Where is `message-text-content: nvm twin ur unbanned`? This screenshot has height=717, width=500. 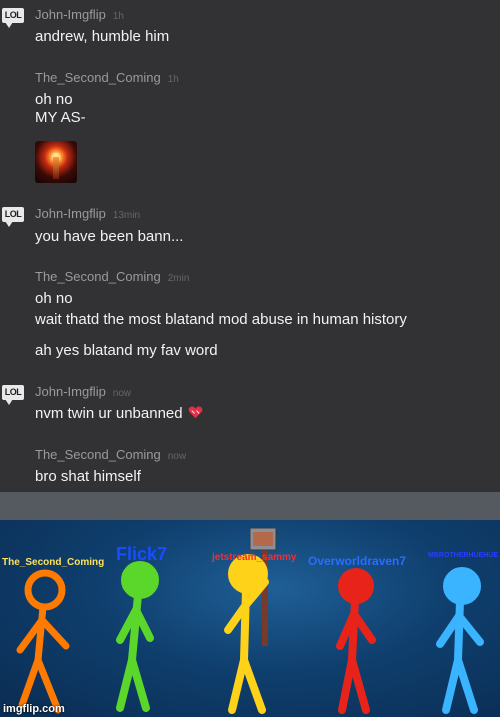
message-text-content: nvm twin ur unbanned is located at coordinates (109, 413).